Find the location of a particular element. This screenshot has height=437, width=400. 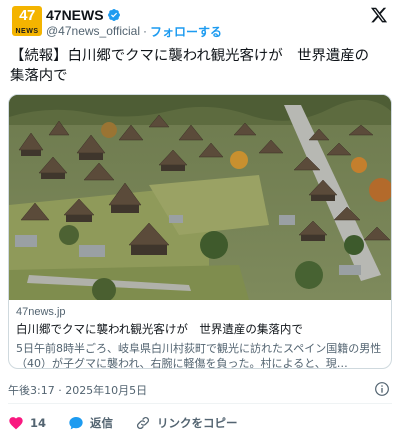

reply-label: 返信 is located at coordinates (102, 423).